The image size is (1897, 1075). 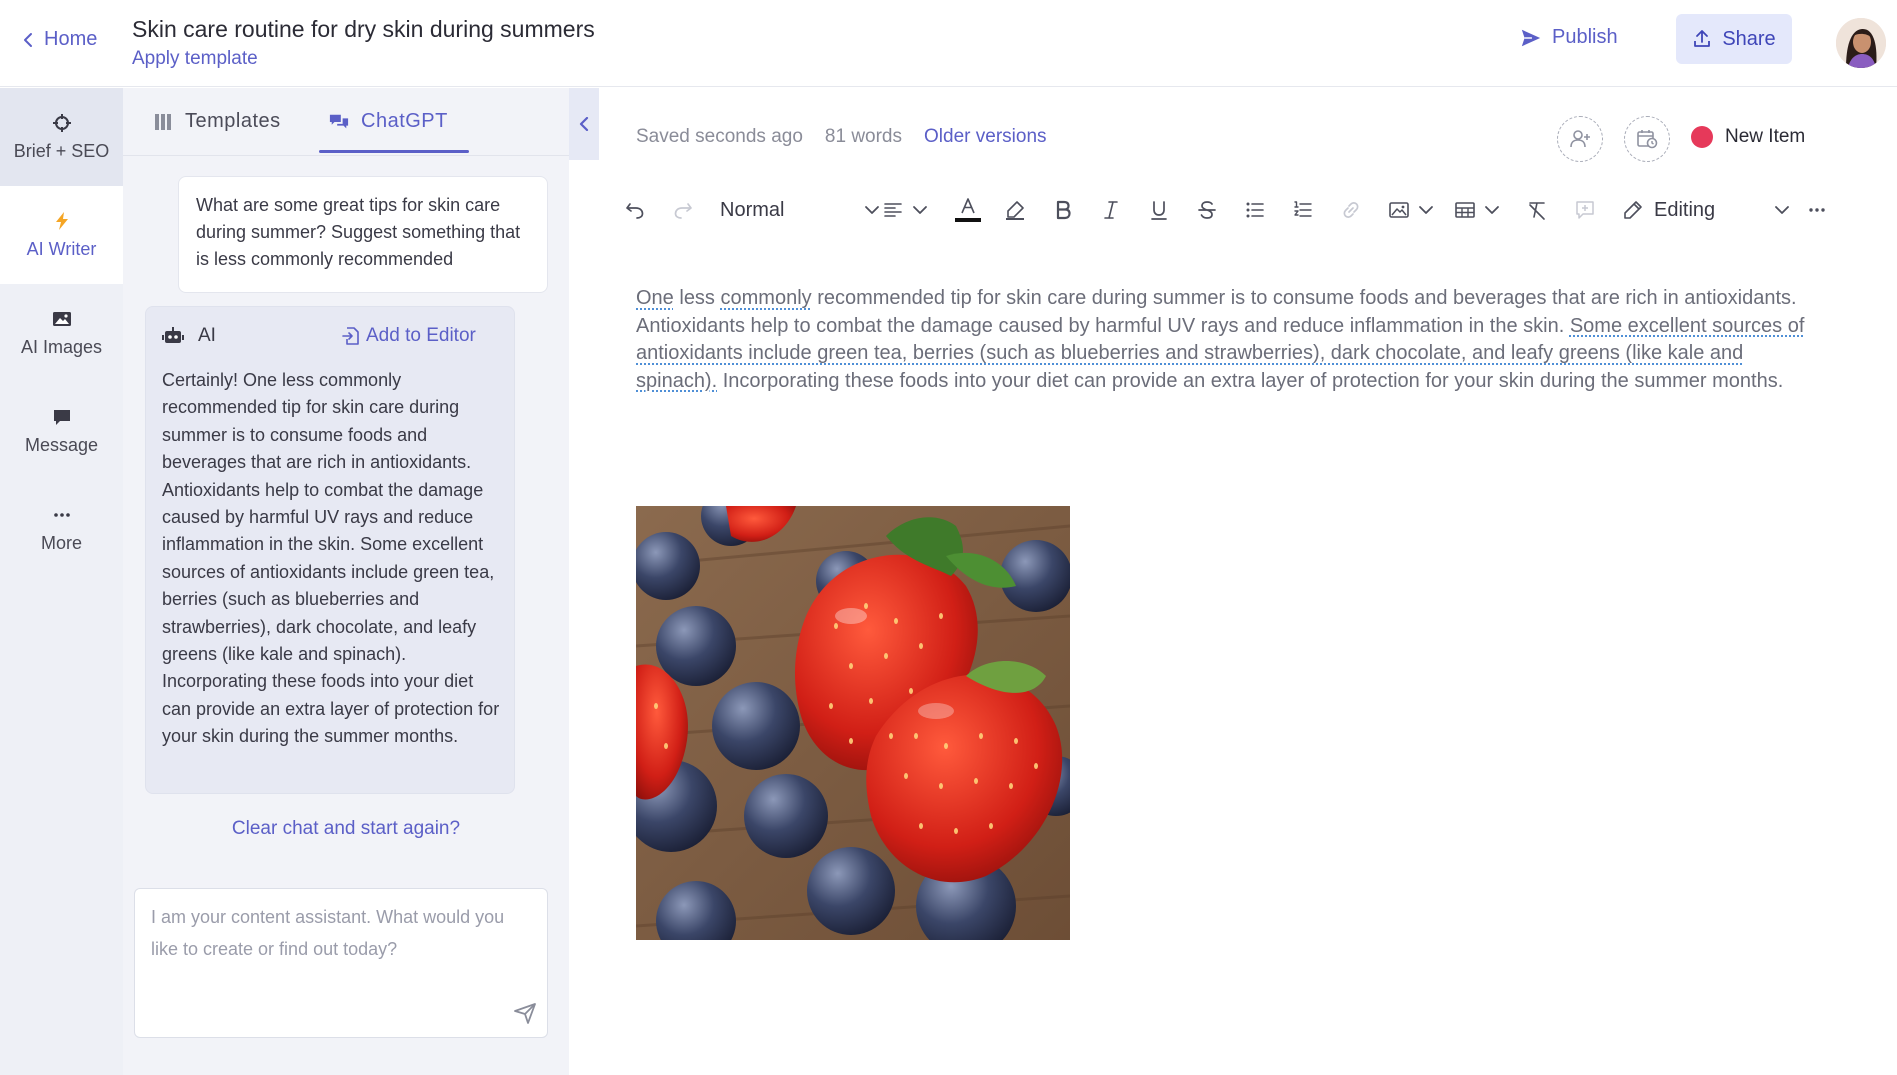 I want to click on assign-user-button, so click(x=1580, y=139).